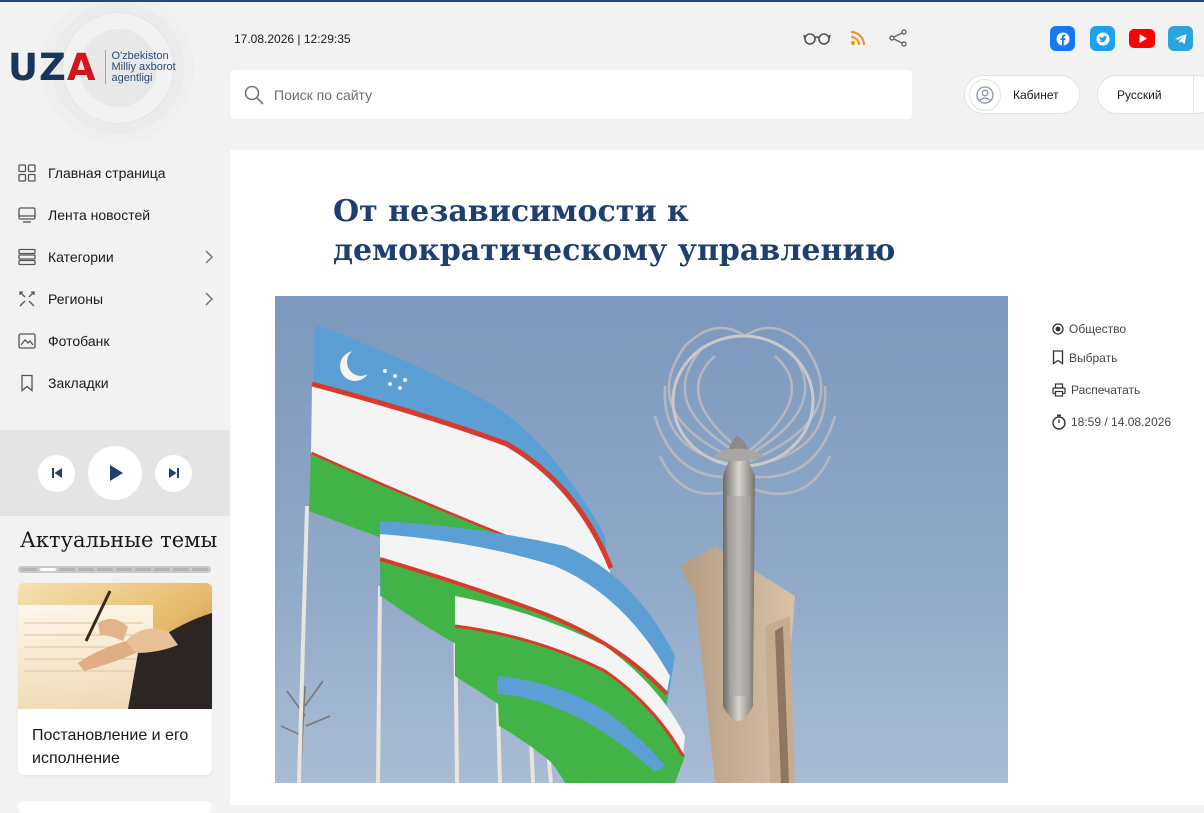 This screenshot has width=1204, height=813. I want to click on print-article-button: Распечатать, so click(1096, 390).